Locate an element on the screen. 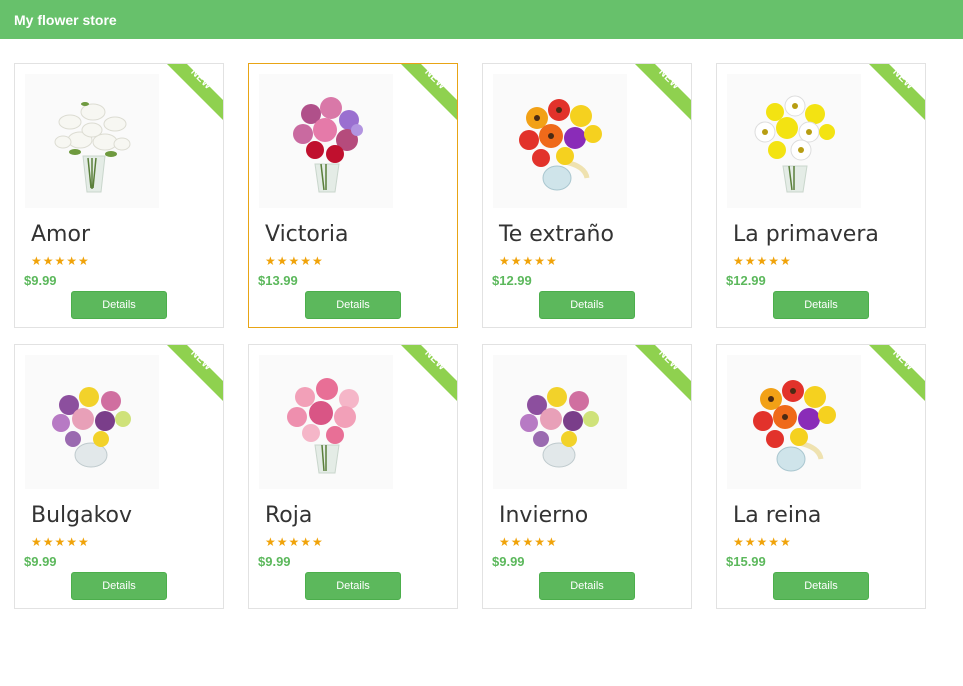 The height and width of the screenshot is (686, 963). product-card: NEW La primavera ★★★★★ $12.99 Details is located at coordinates (821, 195).